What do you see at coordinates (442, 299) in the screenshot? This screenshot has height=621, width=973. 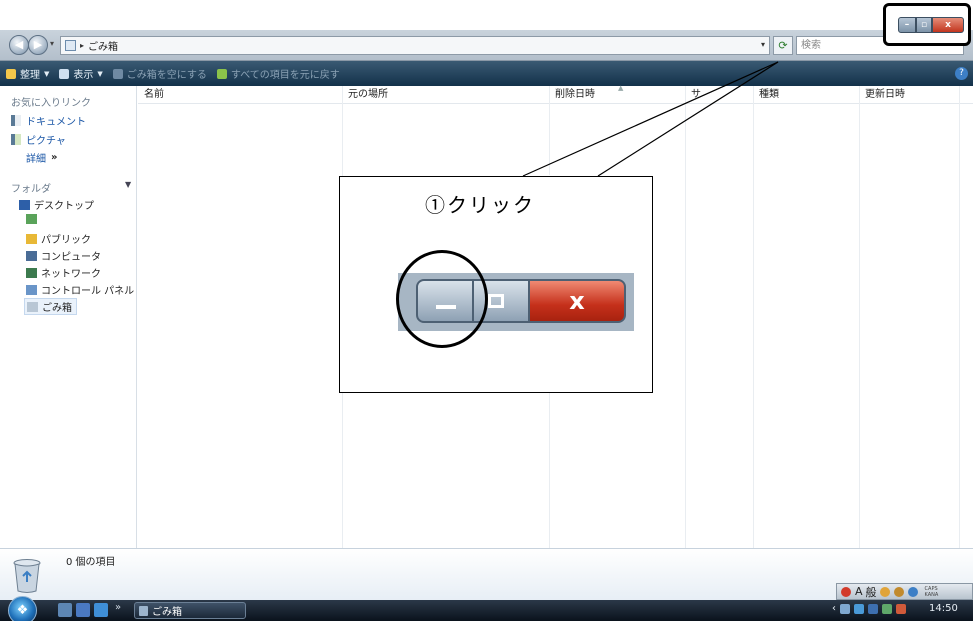 I see `highlight-circle` at bounding box center [442, 299].